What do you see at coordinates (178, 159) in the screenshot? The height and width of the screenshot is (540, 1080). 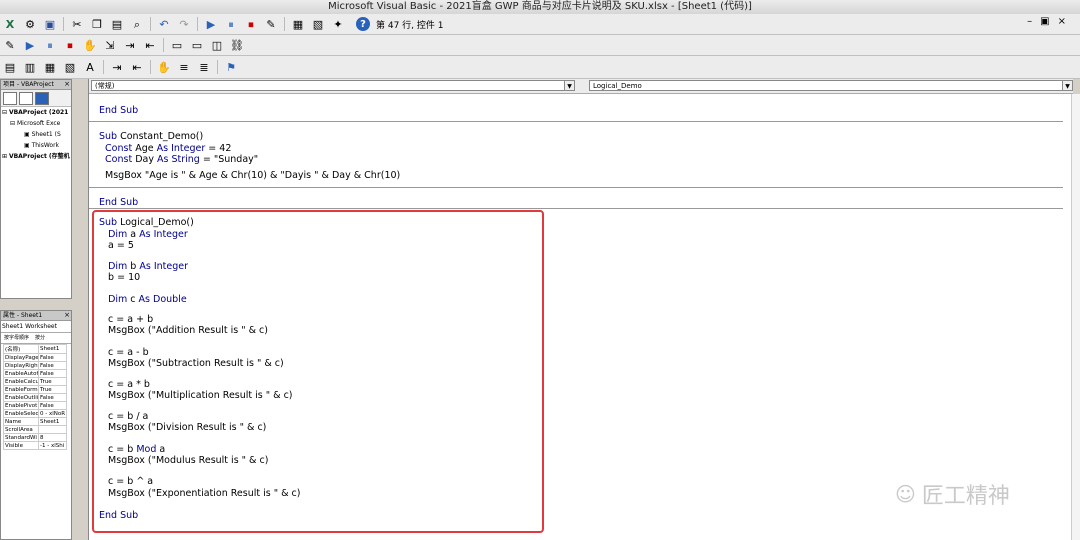 I see `code-line: Const Day As String = "Sunday"` at bounding box center [178, 159].